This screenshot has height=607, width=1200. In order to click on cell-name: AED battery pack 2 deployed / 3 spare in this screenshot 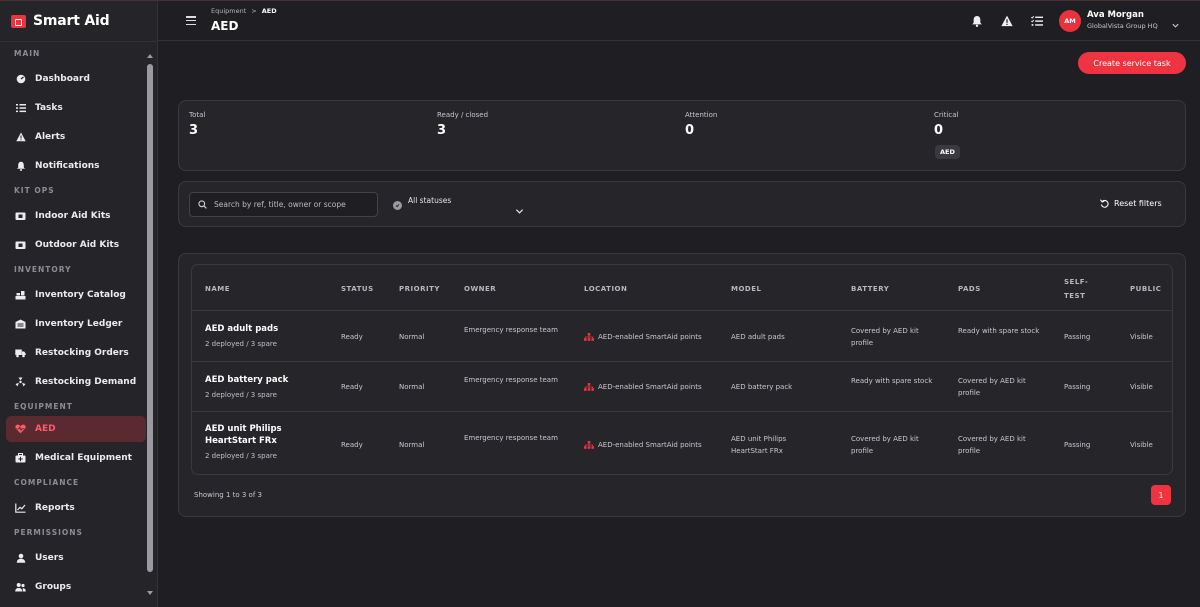, I will do `click(246, 387)`.